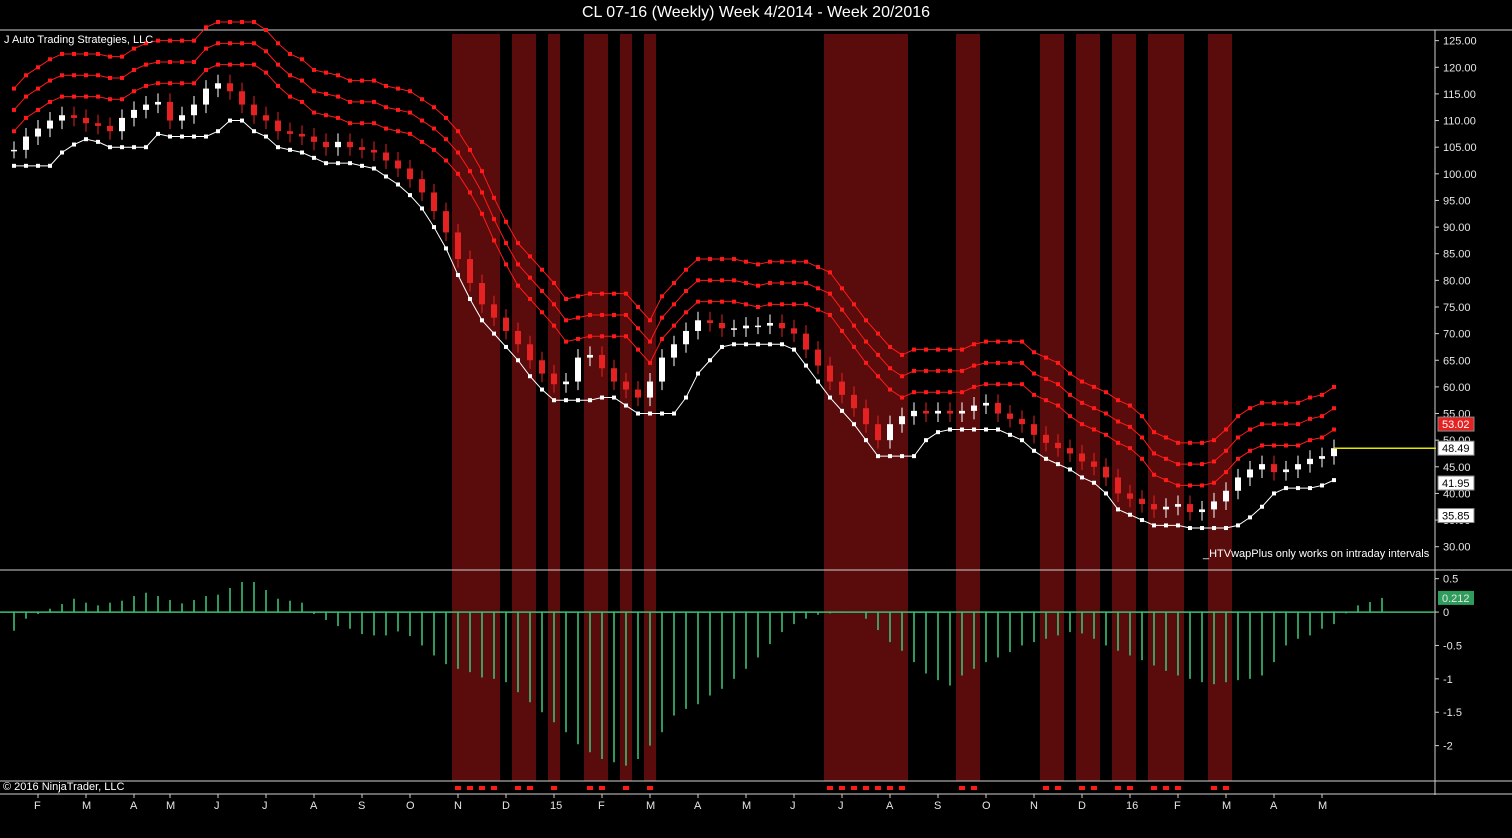 The image size is (1512, 838). I want to click on price-tick-label: 45.00, so click(1457, 468).